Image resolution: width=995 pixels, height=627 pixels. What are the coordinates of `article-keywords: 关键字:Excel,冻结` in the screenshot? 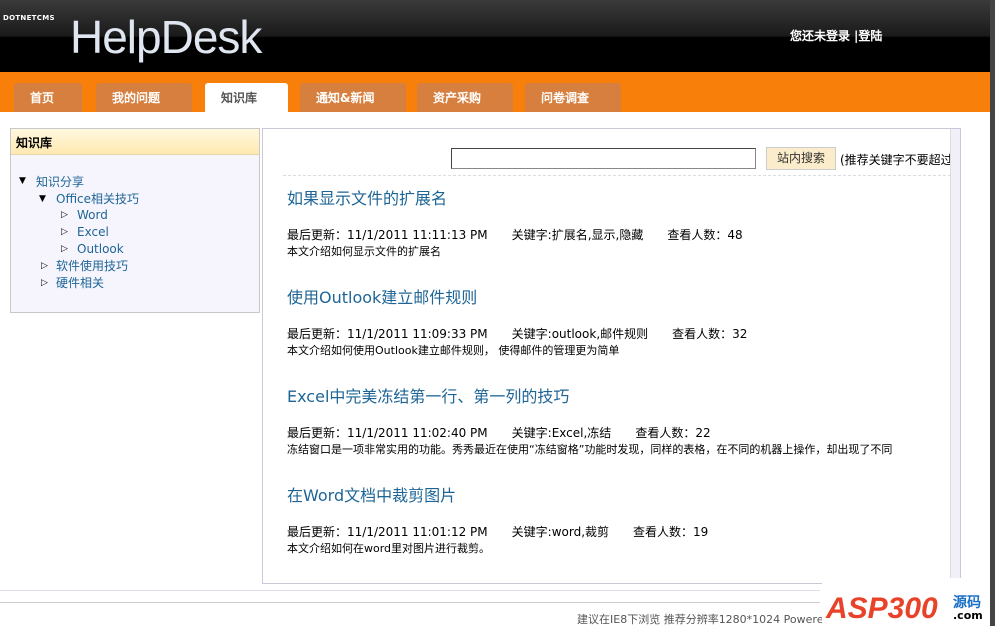 It's located at (561, 433).